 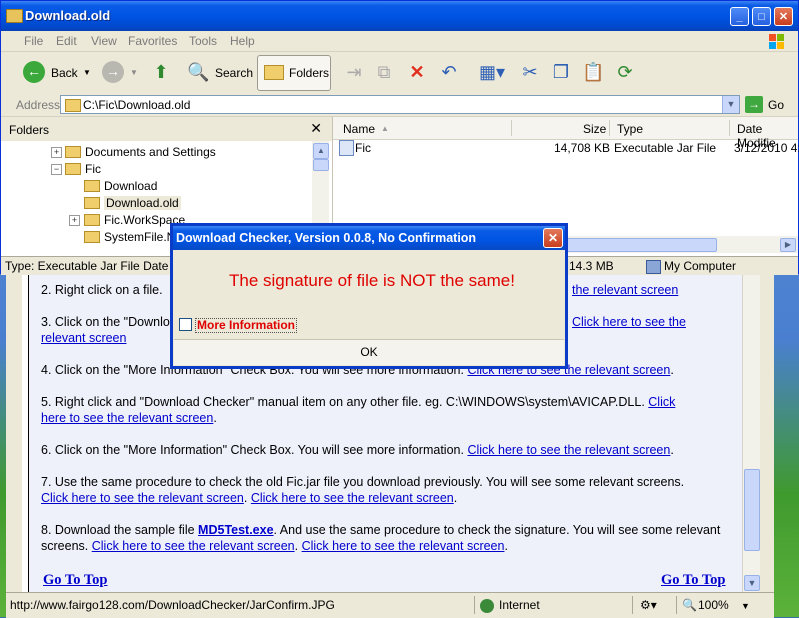 I want to click on dialog-message: The signature of file is NOT the same!, so click(x=372, y=280).